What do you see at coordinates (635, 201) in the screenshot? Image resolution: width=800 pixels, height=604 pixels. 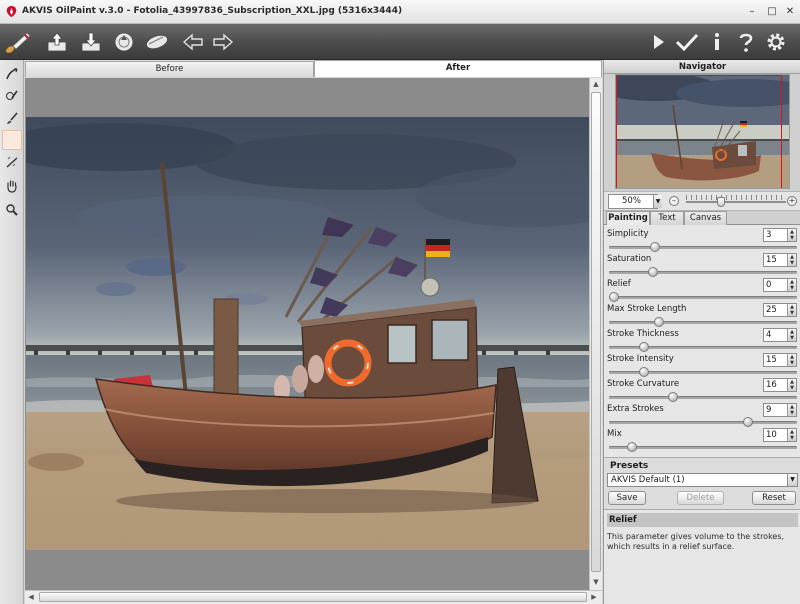 I see `zoom-select: 50% ▼` at bounding box center [635, 201].